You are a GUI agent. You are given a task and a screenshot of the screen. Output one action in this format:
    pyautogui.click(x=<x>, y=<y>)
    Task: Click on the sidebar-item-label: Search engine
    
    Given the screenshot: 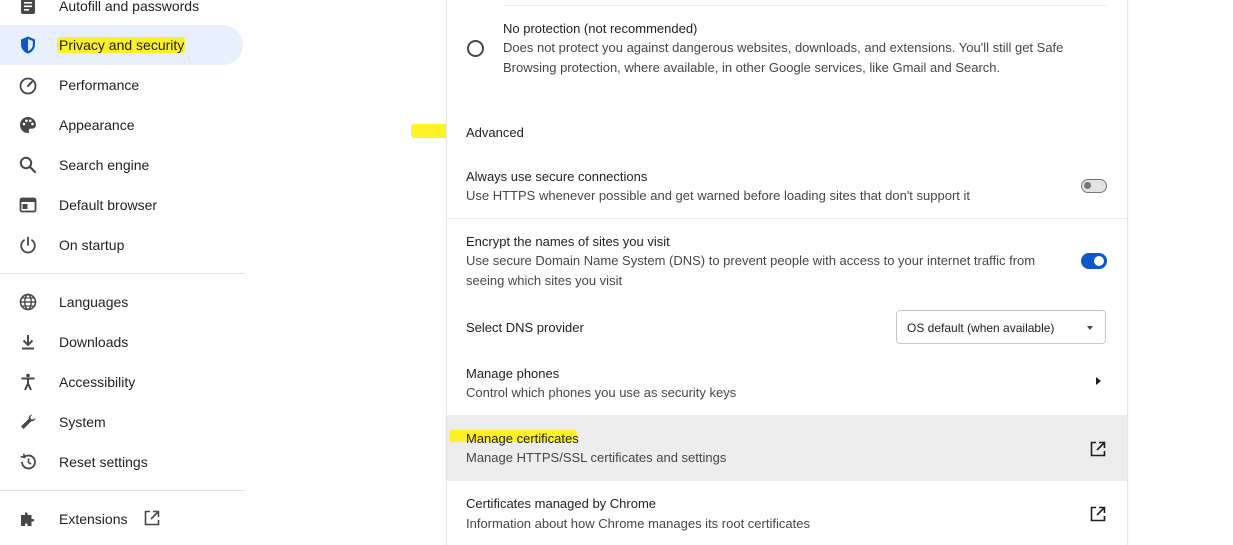 What is the action you would take?
    pyautogui.click(x=104, y=165)
    